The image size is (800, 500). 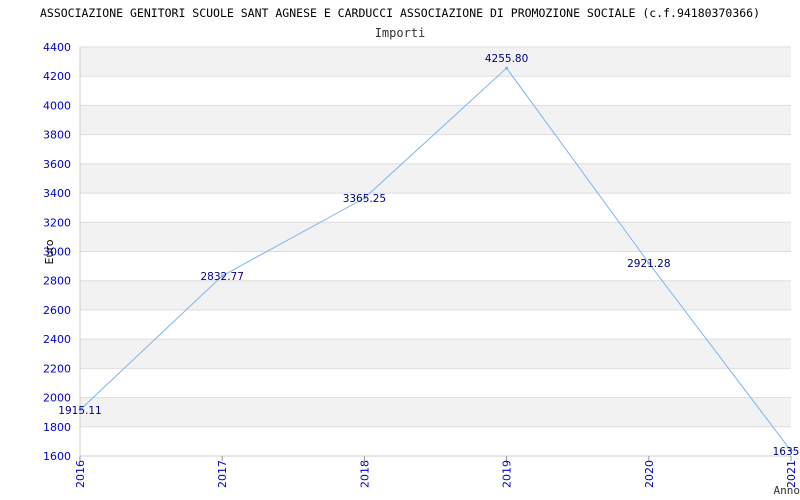 What do you see at coordinates (57, 339) in the screenshot?
I see `y-tick-label: 2400` at bounding box center [57, 339].